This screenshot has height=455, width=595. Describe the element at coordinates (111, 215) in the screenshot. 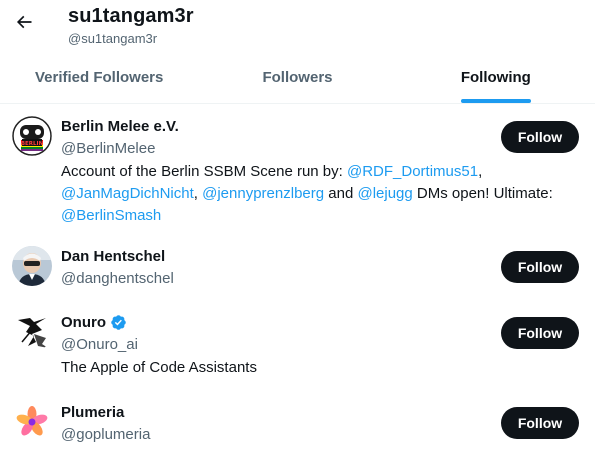

I see `mention-link: @BerlinSmash` at that location.